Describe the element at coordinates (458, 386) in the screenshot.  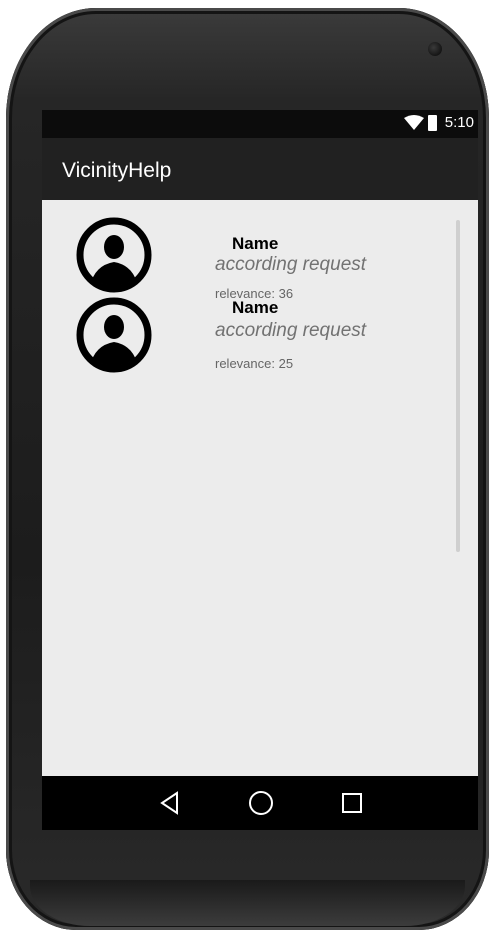
I see `scrollbar` at that location.